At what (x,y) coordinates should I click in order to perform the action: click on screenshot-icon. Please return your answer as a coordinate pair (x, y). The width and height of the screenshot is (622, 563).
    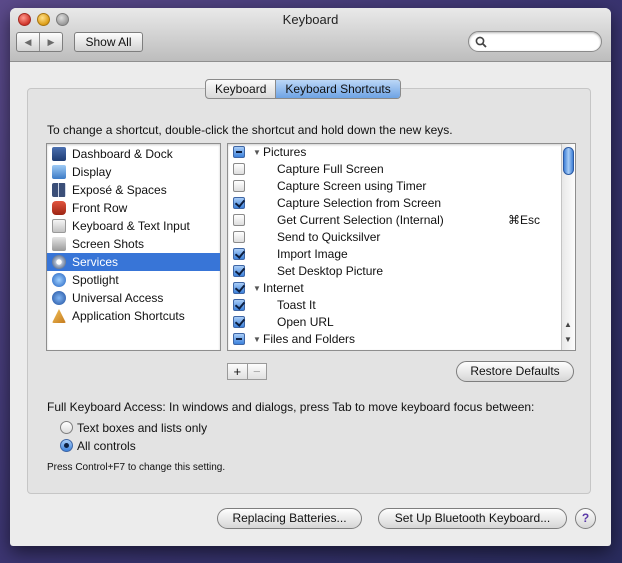
    Looking at the image, I should click on (59, 244).